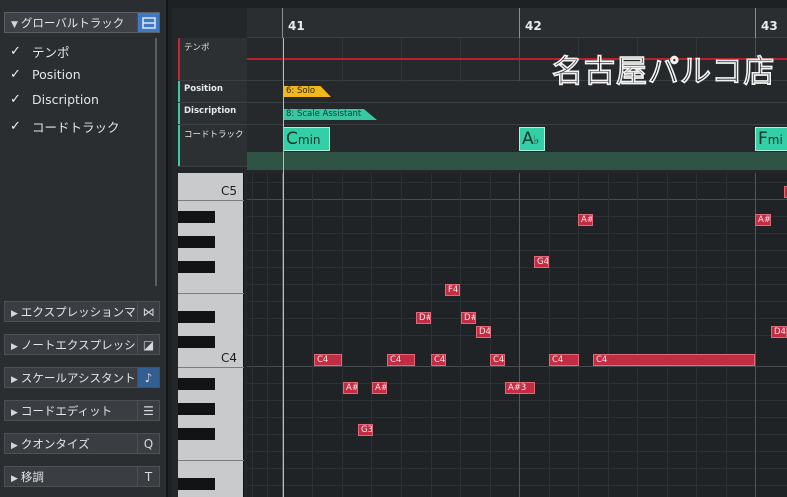 Image resolution: width=787 pixels, height=497 pixels. What do you see at coordinates (82, 344) in the screenshot?
I see `note-expression-section-header: ▶ノートエクスプレッション ◪` at bounding box center [82, 344].